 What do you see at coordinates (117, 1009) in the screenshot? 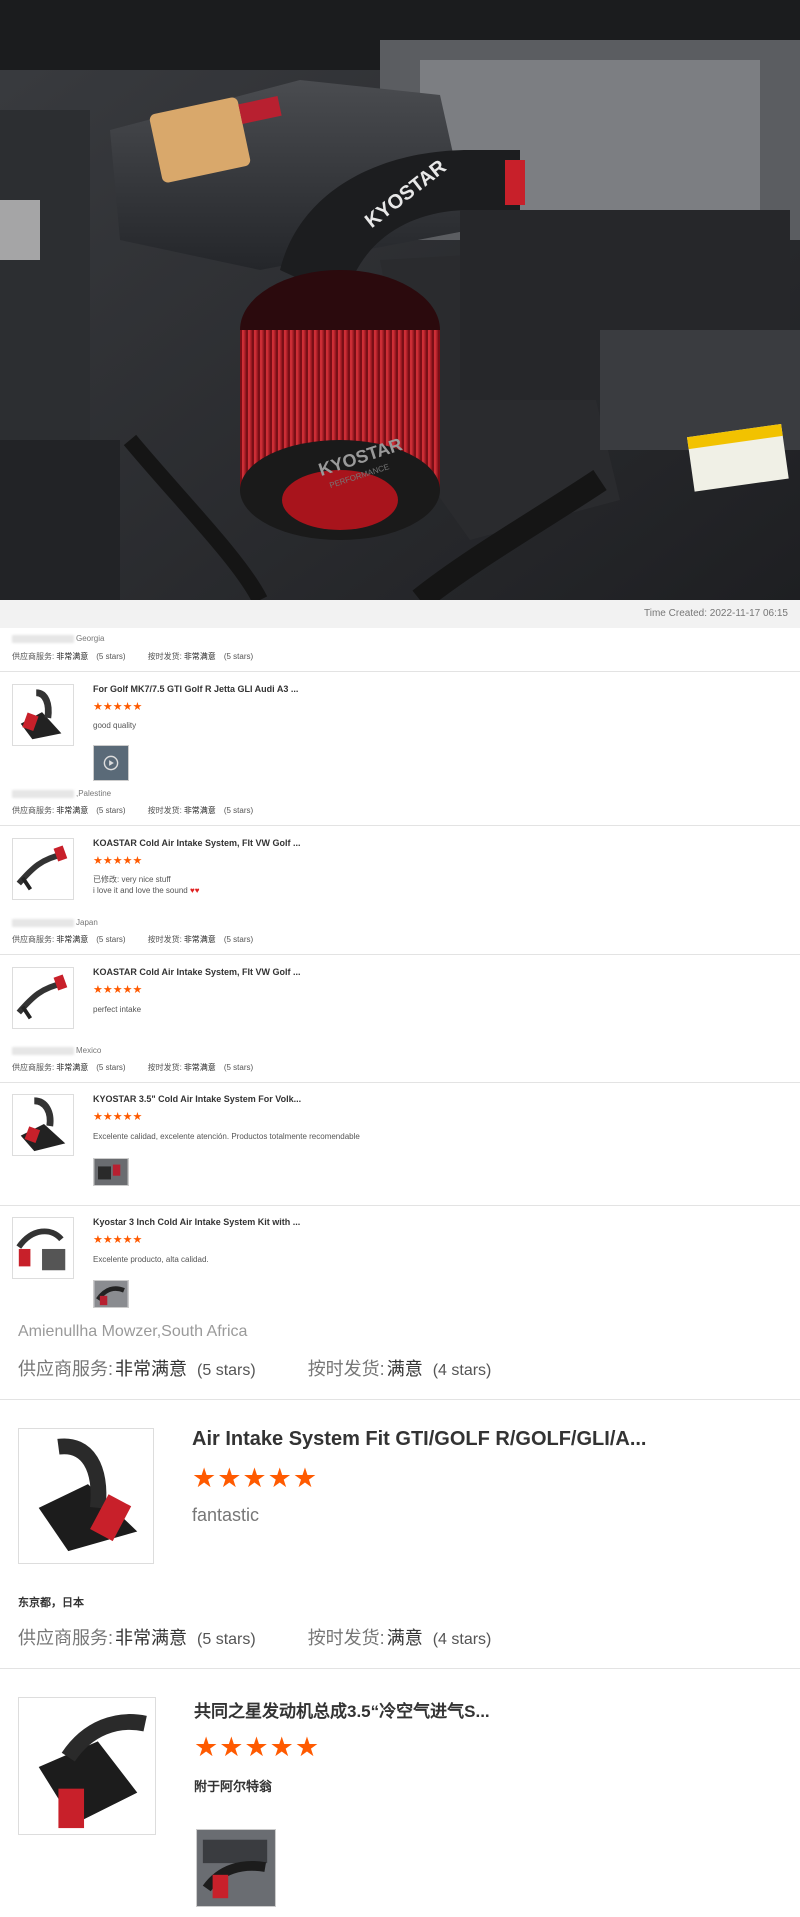
I see `review-comment: perfect intake` at bounding box center [117, 1009].